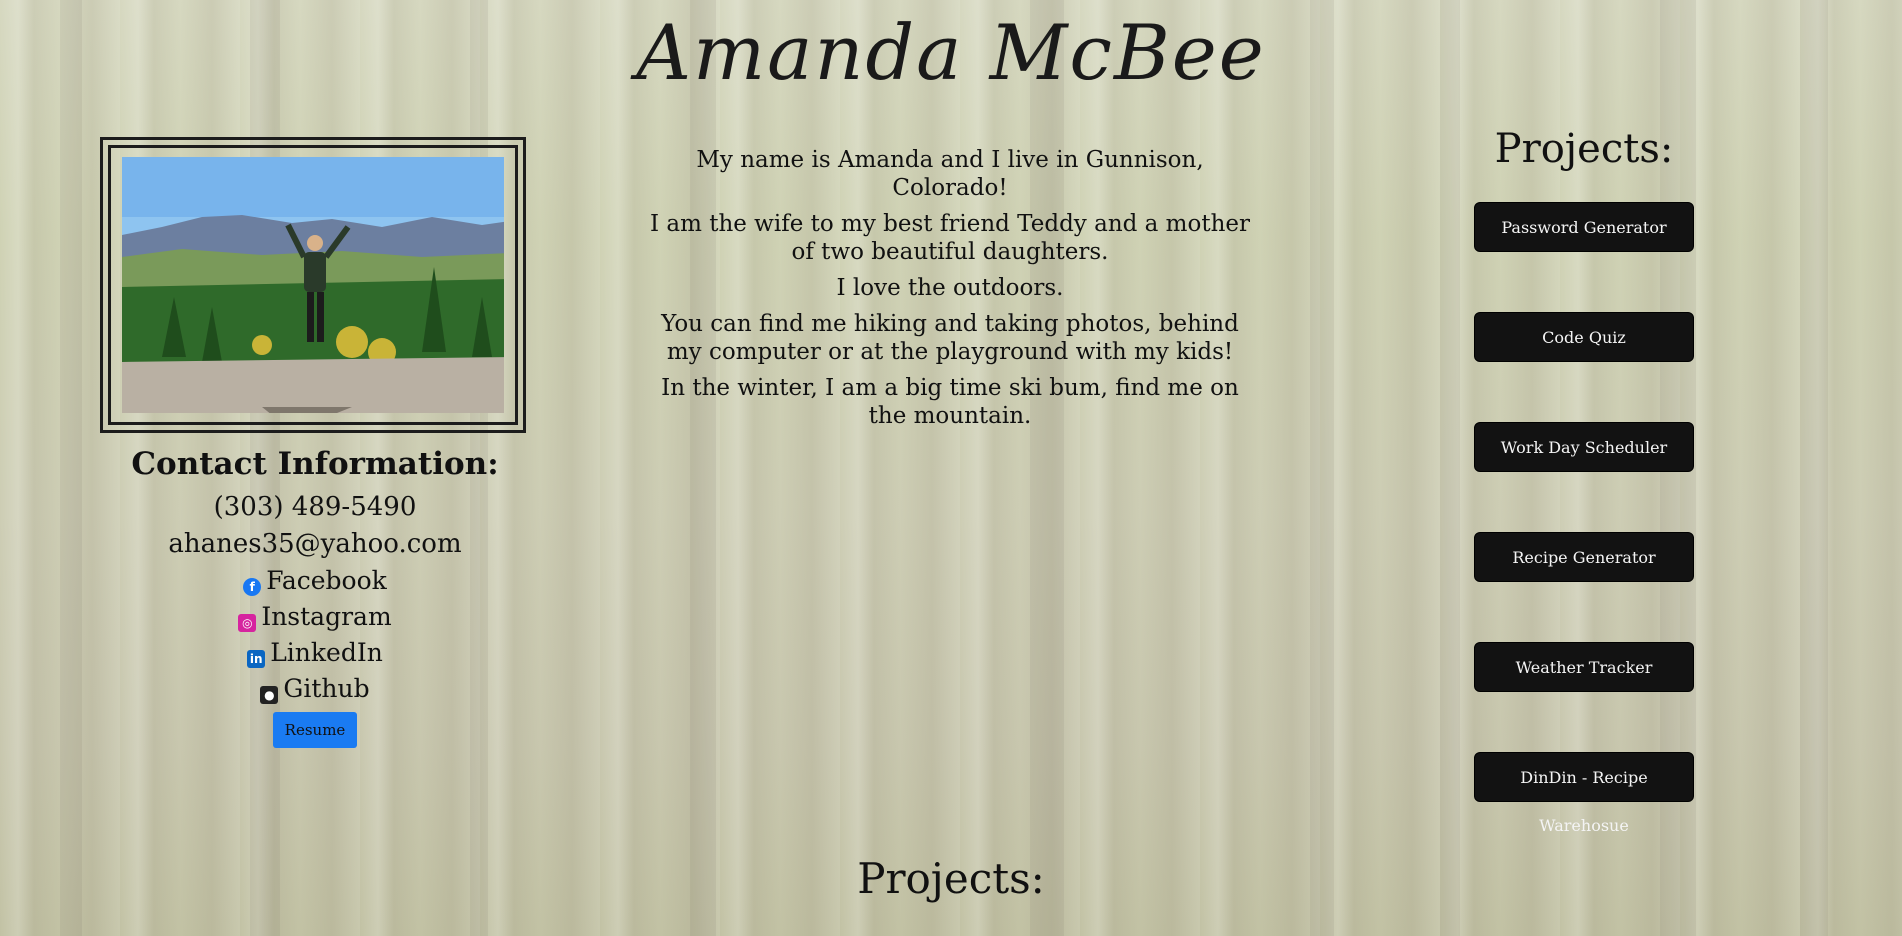  I want to click on phone-number: (303) 489-5490, so click(315, 507).